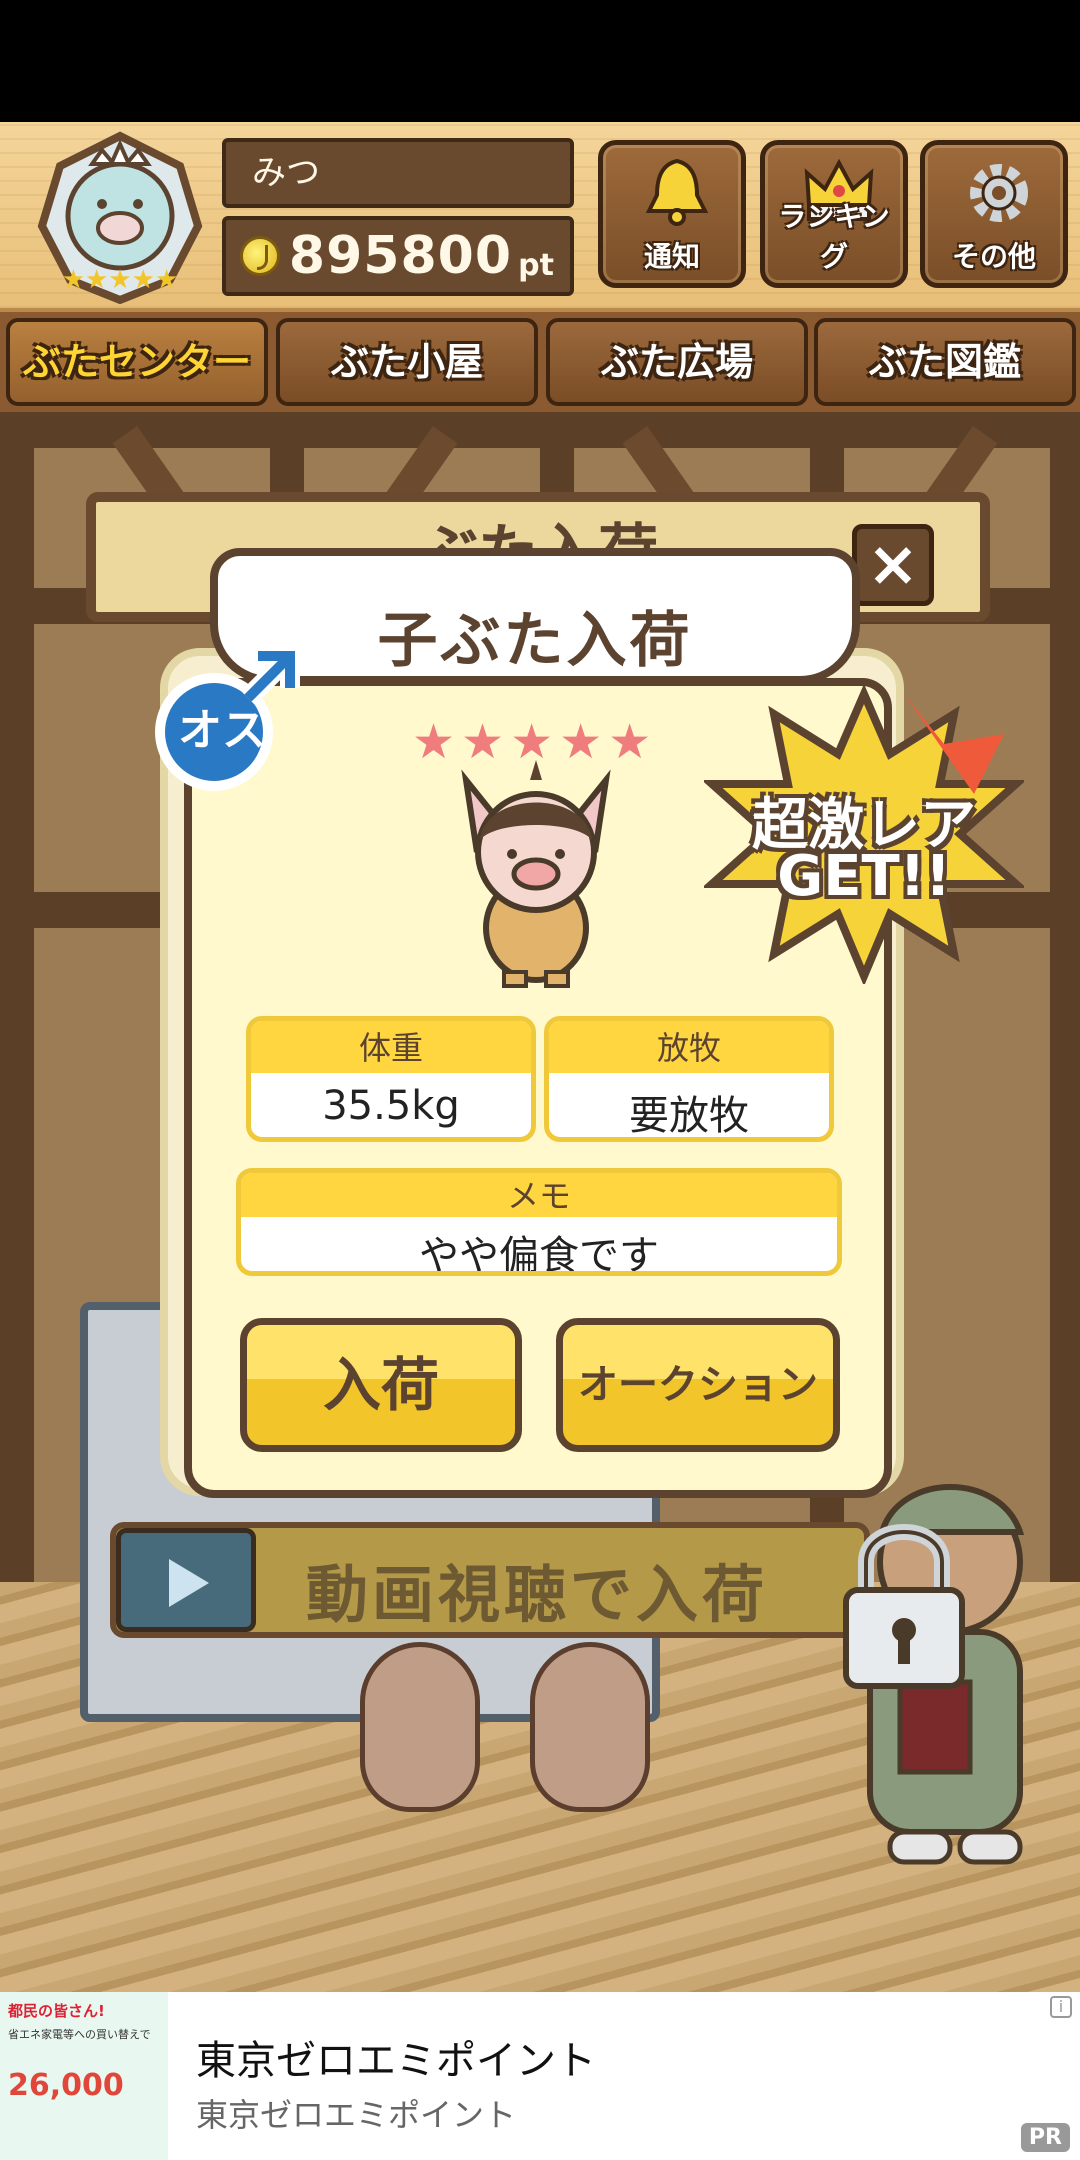 This screenshot has height=2160, width=1080. Describe the element at coordinates (391, 1106) in the screenshot. I see `weight-value: 35.5kg` at that location.